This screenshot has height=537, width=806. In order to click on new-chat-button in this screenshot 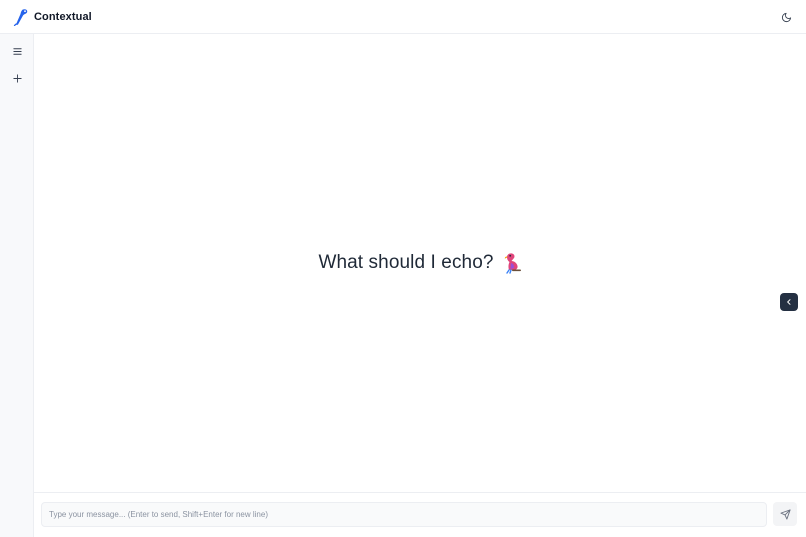, I will do `click(17, 78)`.